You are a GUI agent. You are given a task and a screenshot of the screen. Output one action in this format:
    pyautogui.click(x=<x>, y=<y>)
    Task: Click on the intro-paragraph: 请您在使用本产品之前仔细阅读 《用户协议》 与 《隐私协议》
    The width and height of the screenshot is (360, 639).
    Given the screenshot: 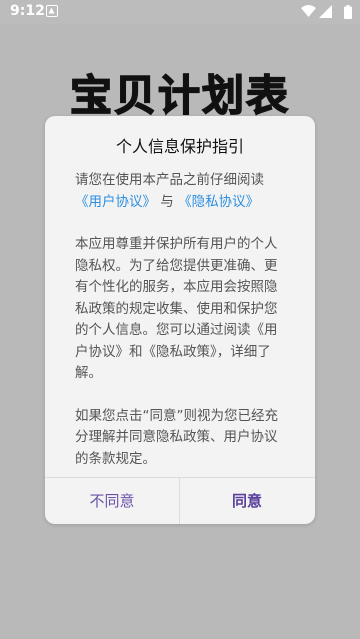 What is the action you would take?
    pyautogui.click(x=182, y=191)
    